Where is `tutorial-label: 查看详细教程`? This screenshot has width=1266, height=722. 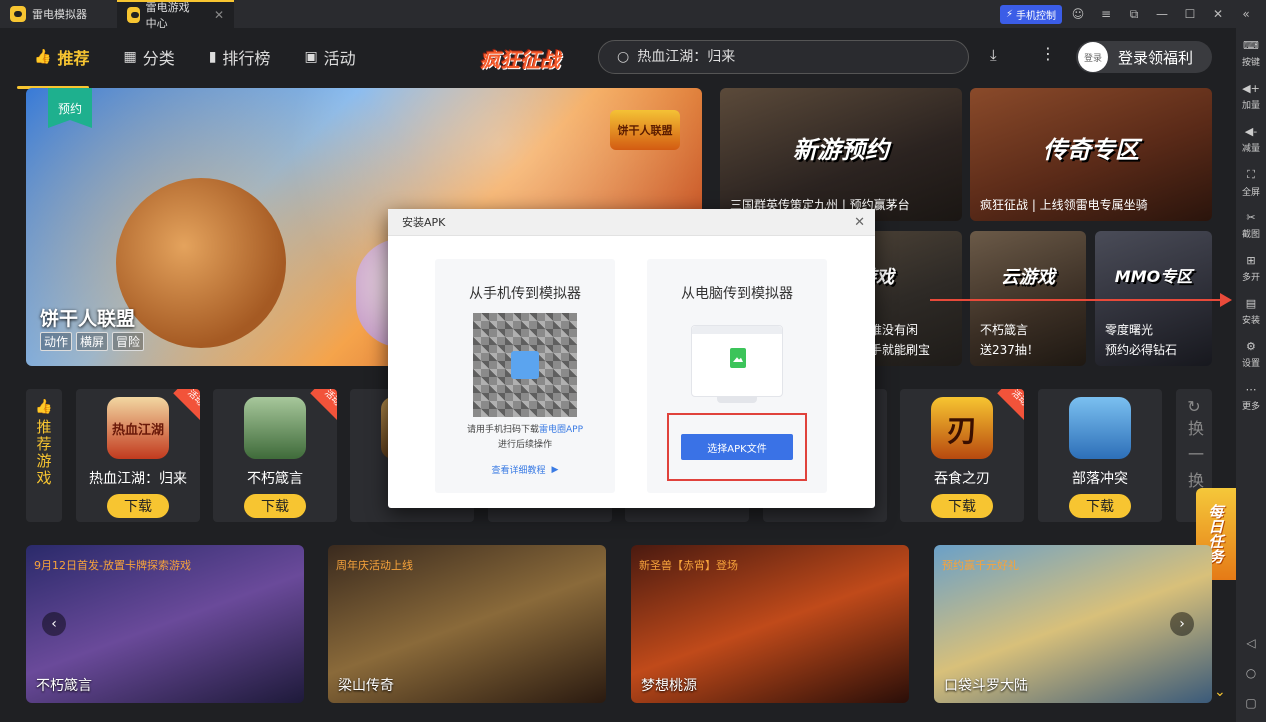
tutorial-label: 查看详细教程 is located at coordinates (518, 471).